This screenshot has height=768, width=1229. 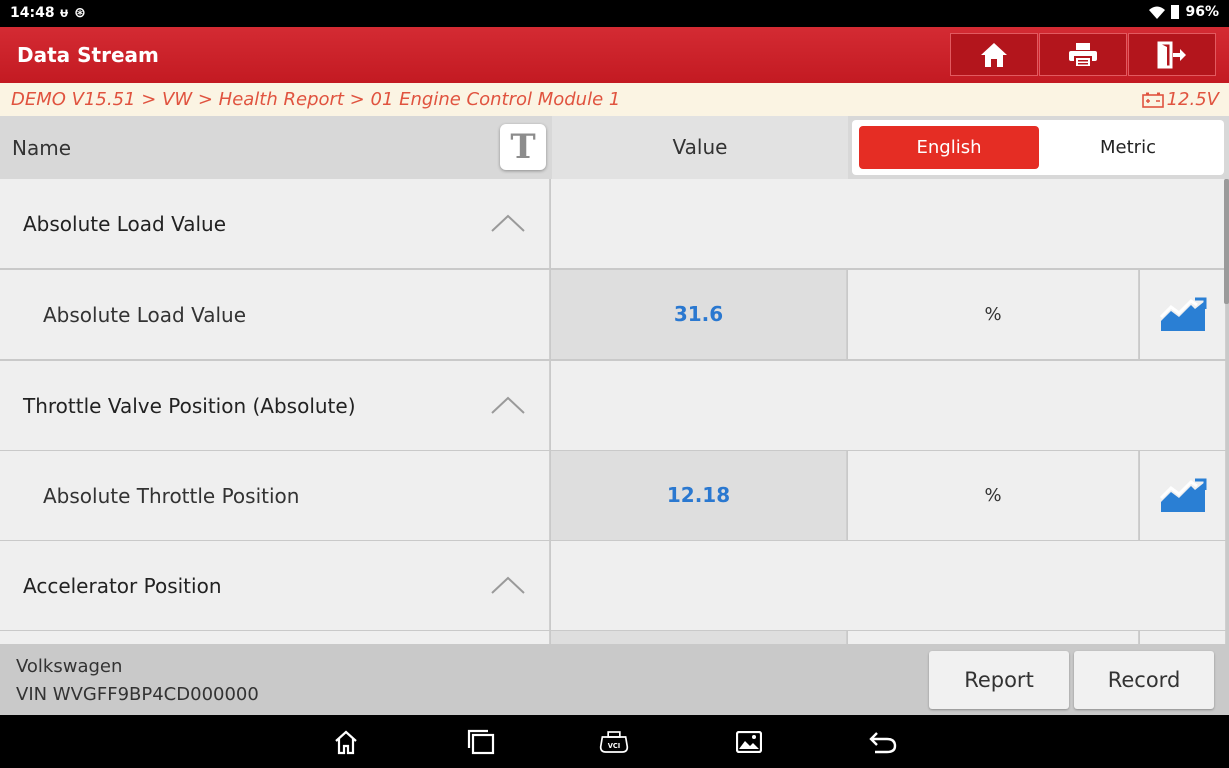 I want to click on record-button: Record, so click(x=1144, y=680).